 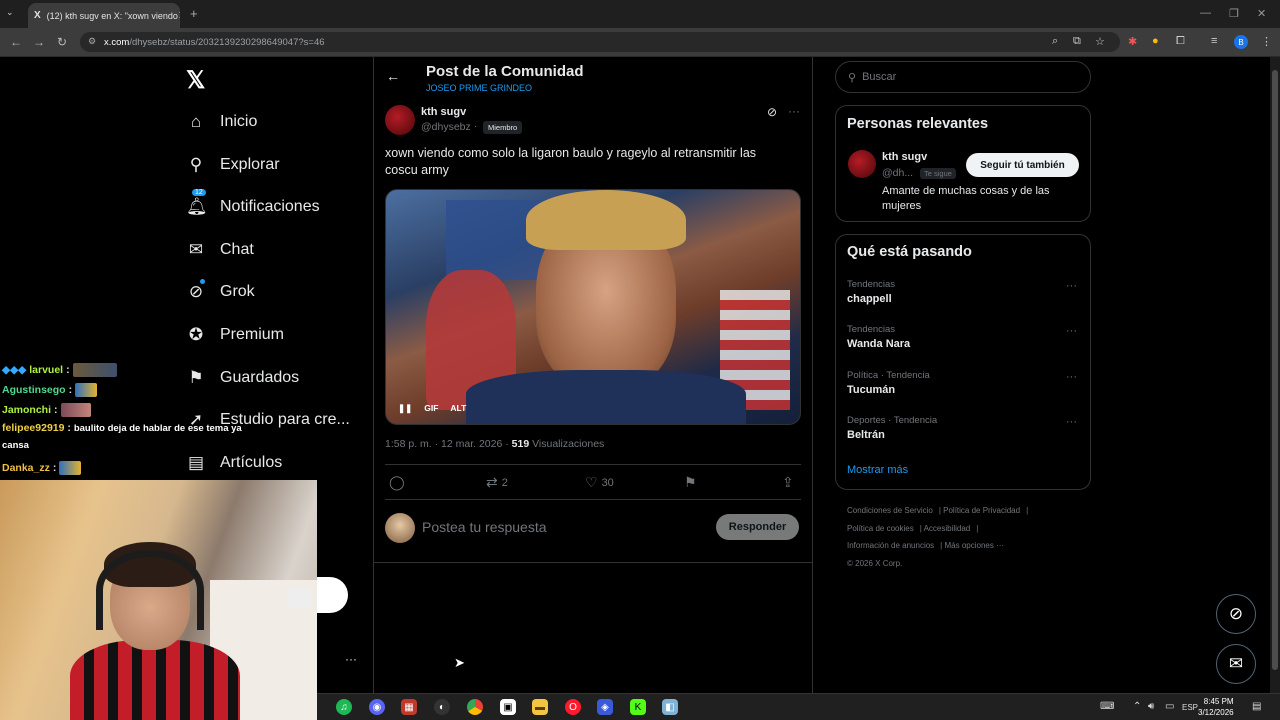 I want to click on footer-link: Condiciones de Servicio, so click(x=890, y=510).